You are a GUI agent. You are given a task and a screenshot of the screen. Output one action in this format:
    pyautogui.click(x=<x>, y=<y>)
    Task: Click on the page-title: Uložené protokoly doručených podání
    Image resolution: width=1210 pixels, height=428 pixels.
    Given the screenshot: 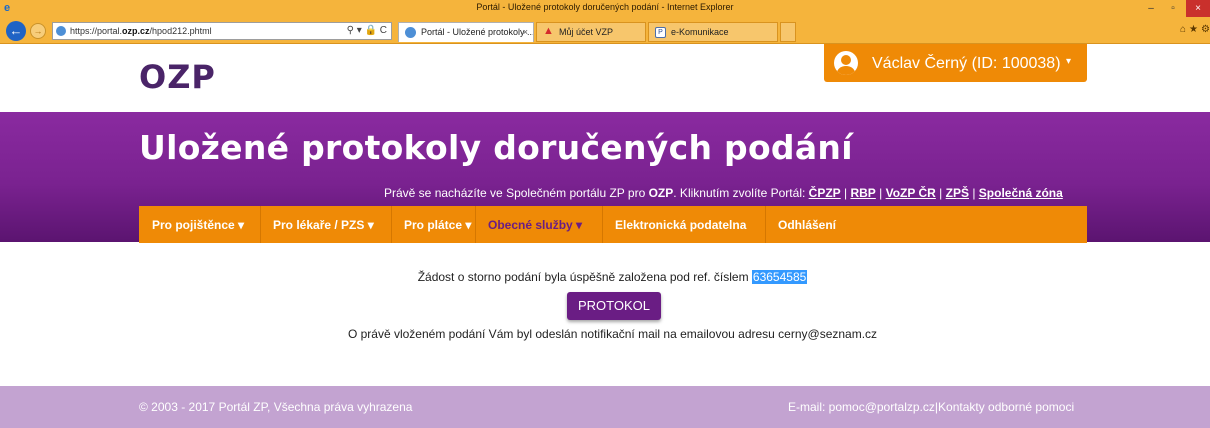 What is the action you would take?
    pyautogui.click(x=496, y=147)
    